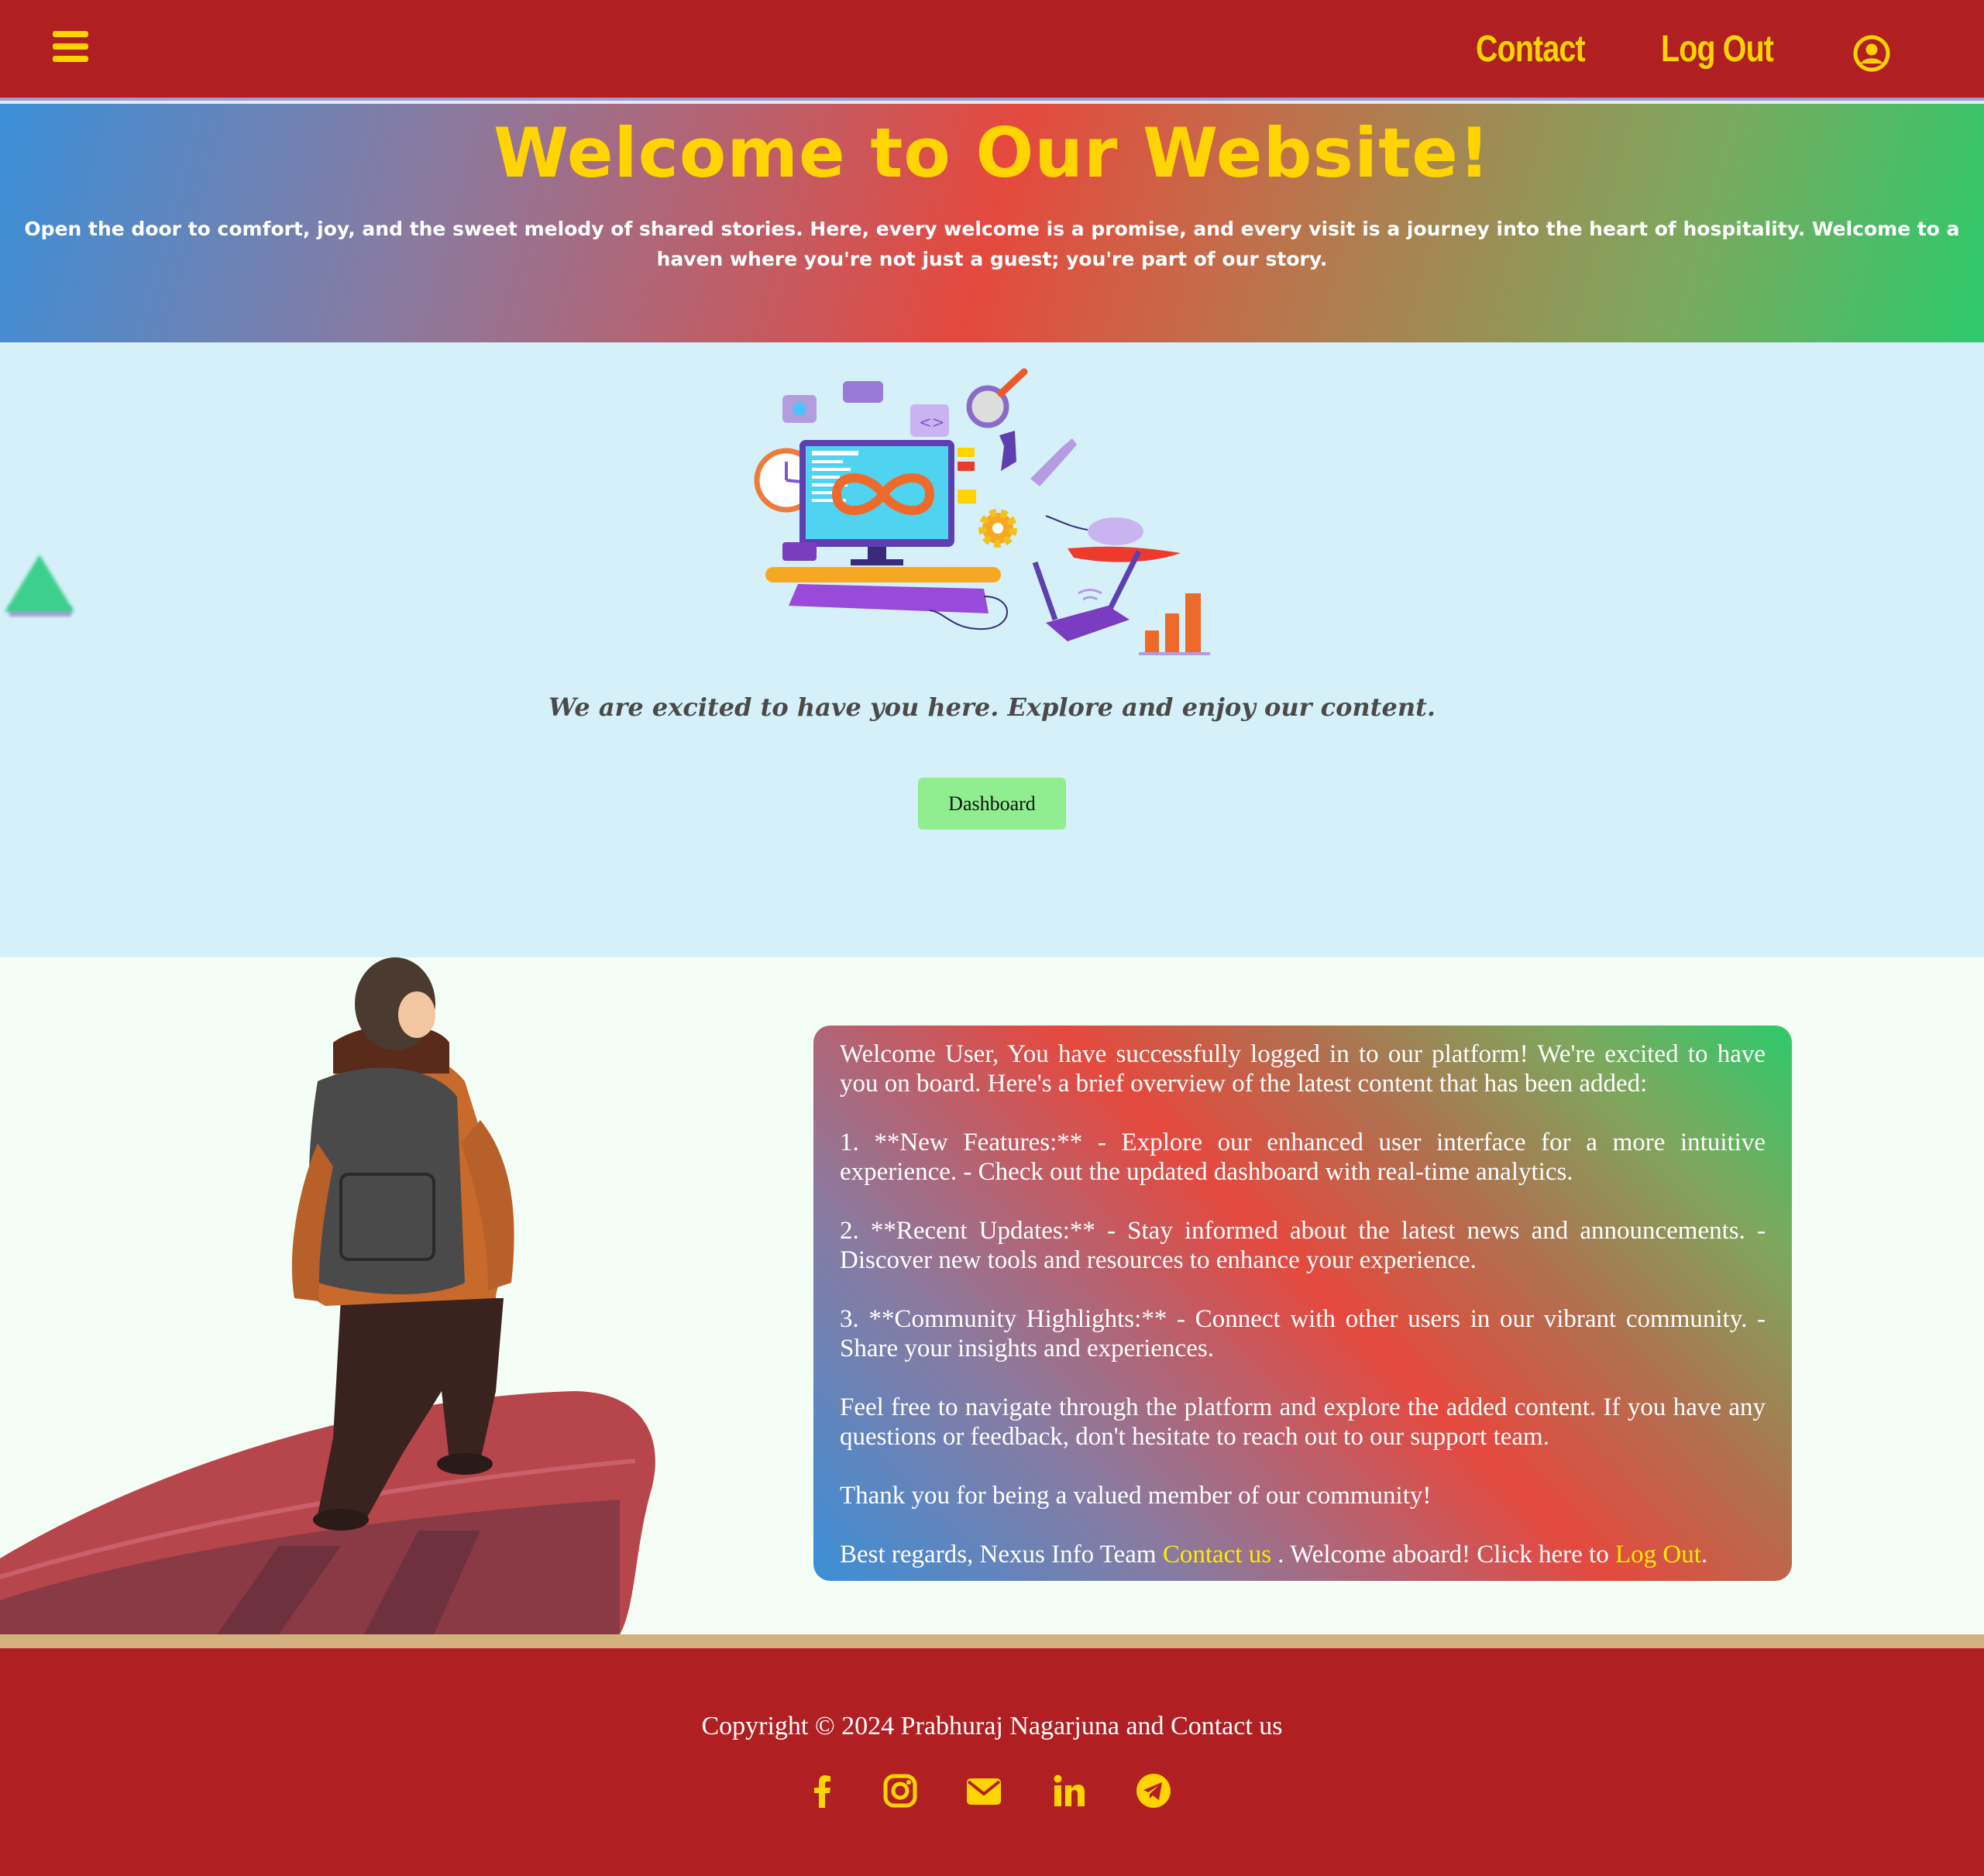 The height and width of the screenshot is (1876, 1984). What do you see at coordinates (982, 511) in the screenshot?
I see `developer-workspace-illustration: <>` at bounding box center [982, 511].